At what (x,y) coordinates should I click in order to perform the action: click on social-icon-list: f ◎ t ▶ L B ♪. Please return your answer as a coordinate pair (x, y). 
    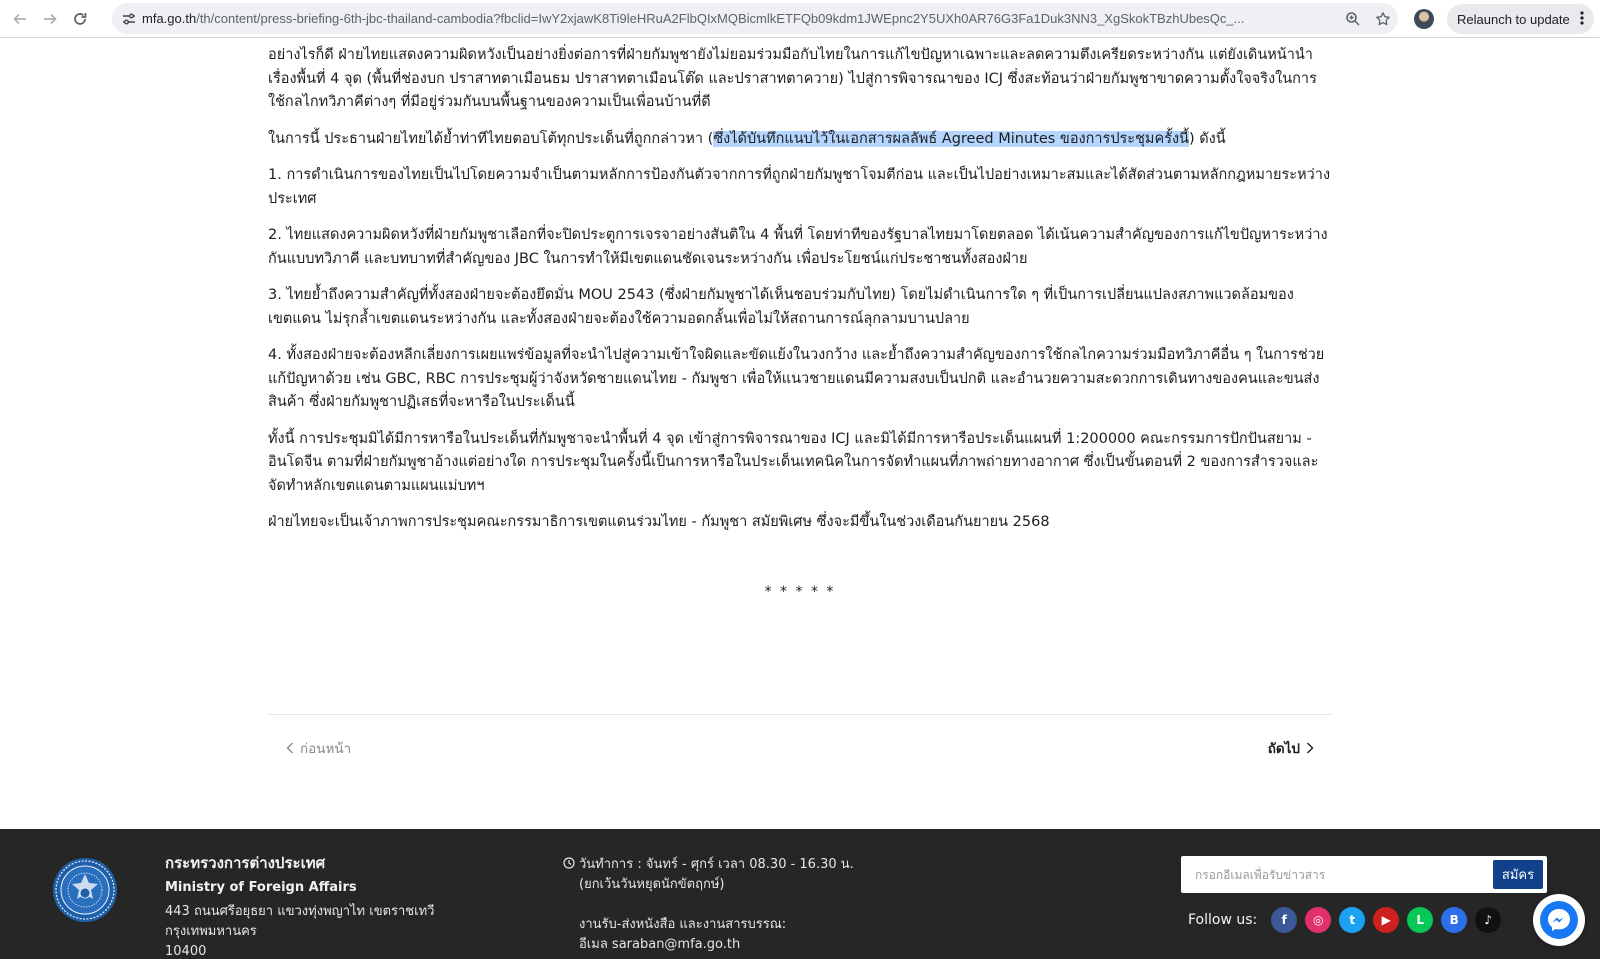
    Looking at the image, I should click on (1382, 920).